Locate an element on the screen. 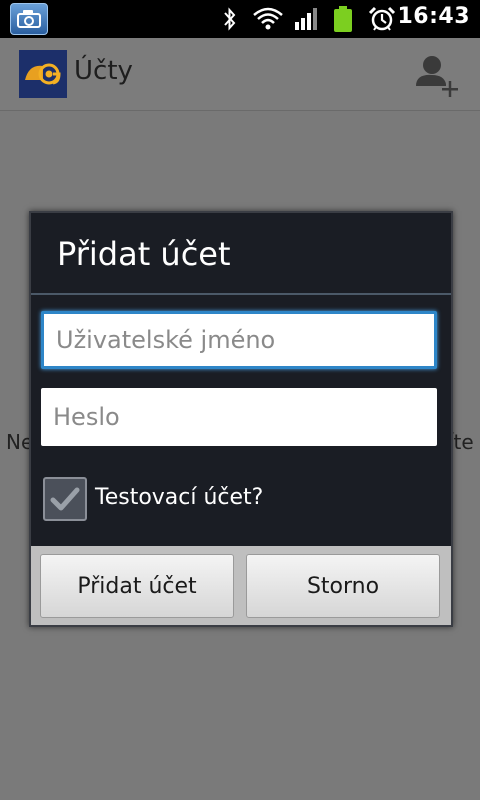  test-account-checkbox is located at coordinates (65, 499).